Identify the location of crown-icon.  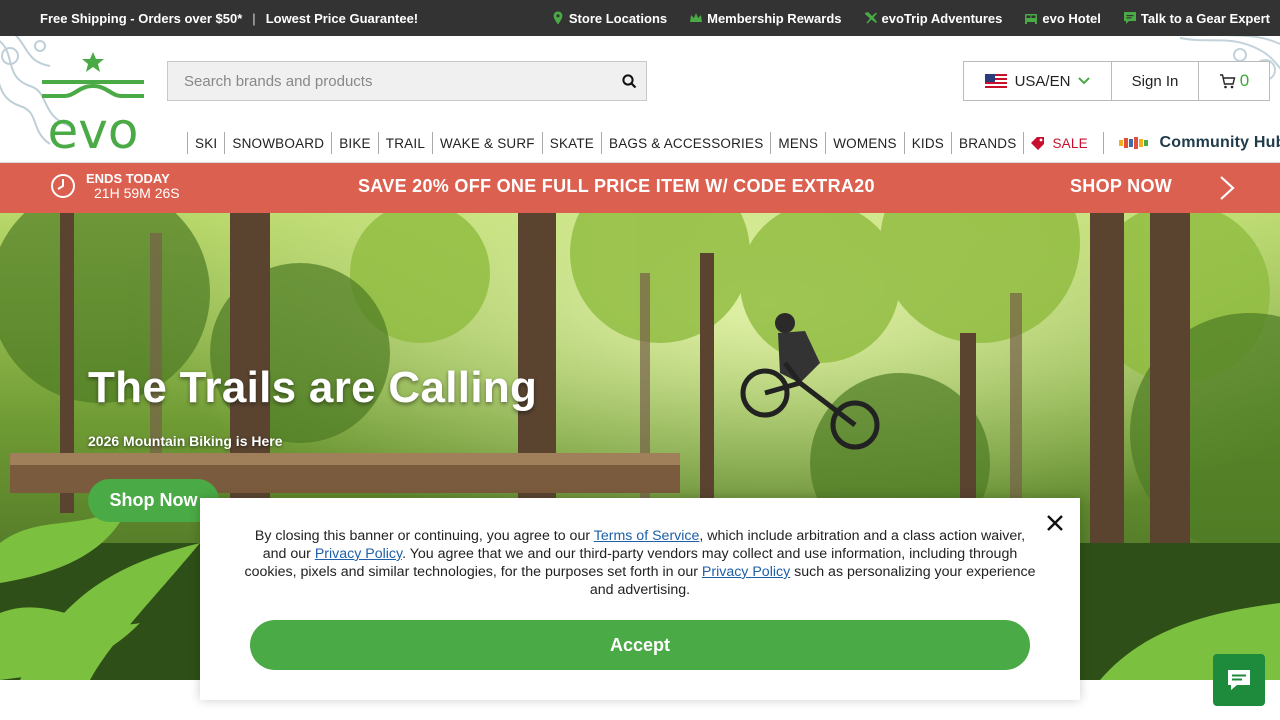
(696, 17).